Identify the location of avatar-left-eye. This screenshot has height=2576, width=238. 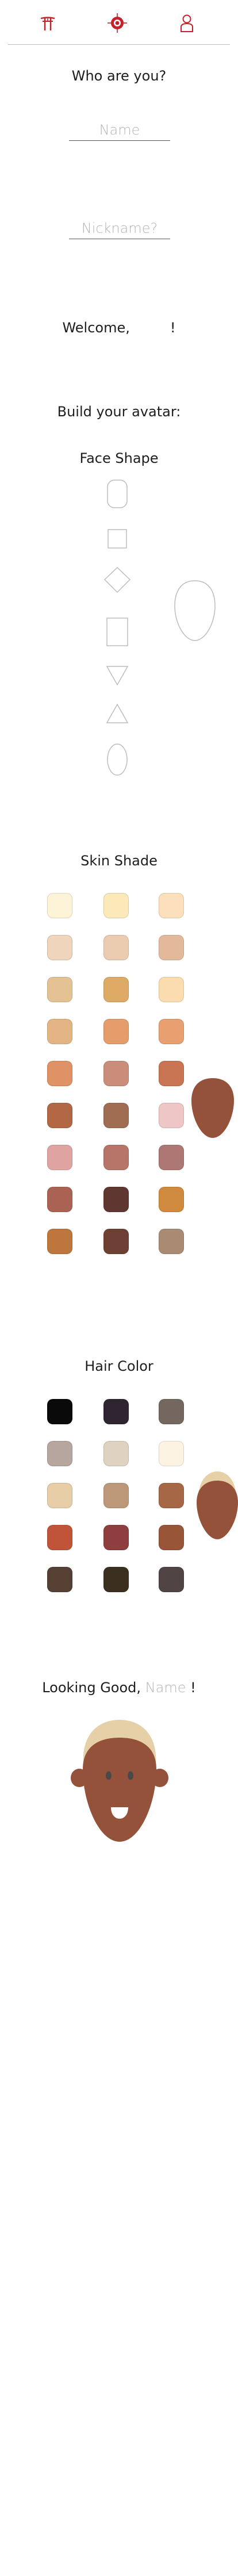
(109, 1775).